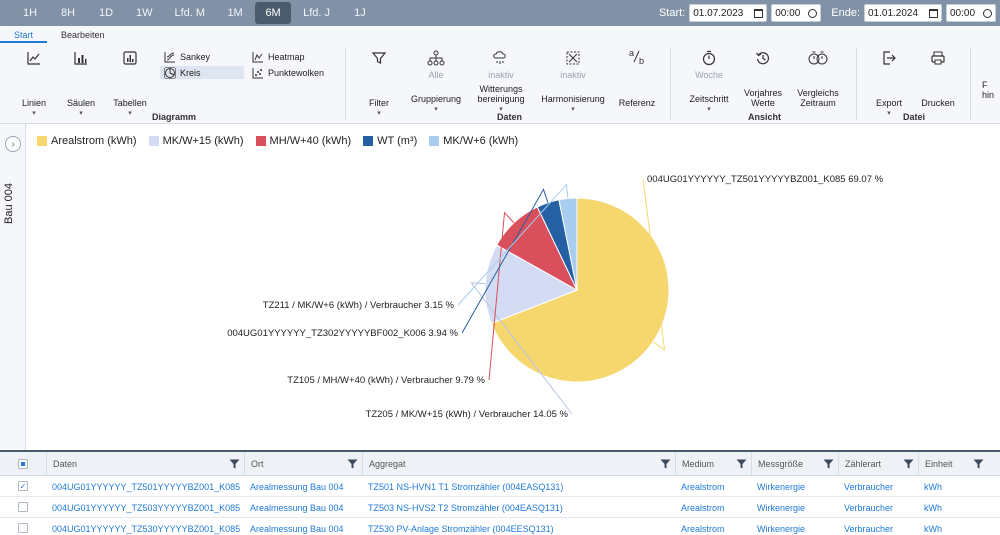  Describe the element at coordinates (30, 13) in the screenshot. I see `range-button-1h: 1H` at that location.